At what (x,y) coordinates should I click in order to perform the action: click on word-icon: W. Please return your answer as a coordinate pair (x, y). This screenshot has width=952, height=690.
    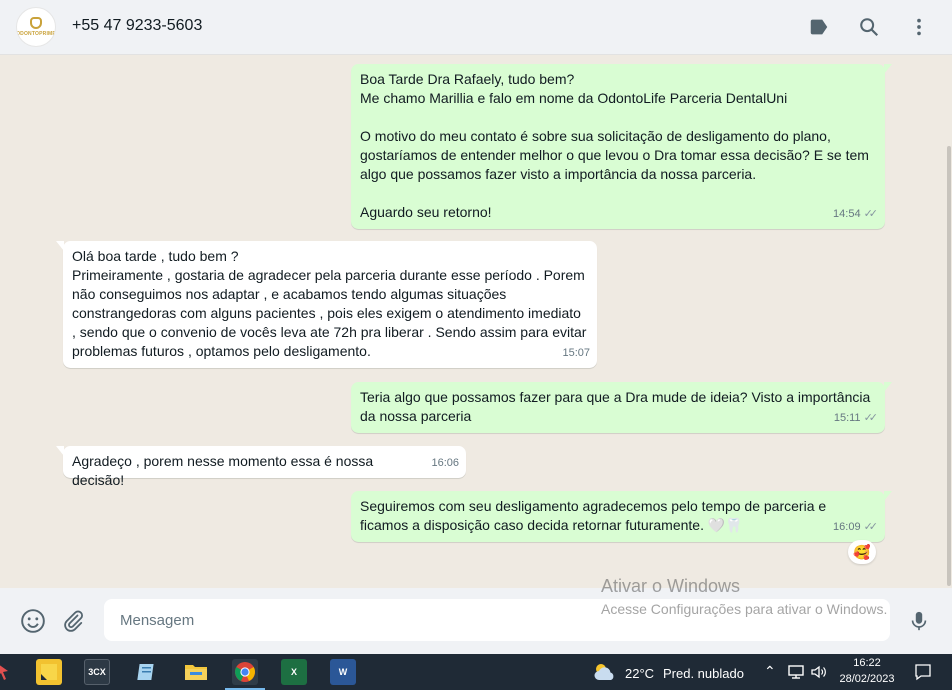
    Looking at the image, I should click on (343, 672).